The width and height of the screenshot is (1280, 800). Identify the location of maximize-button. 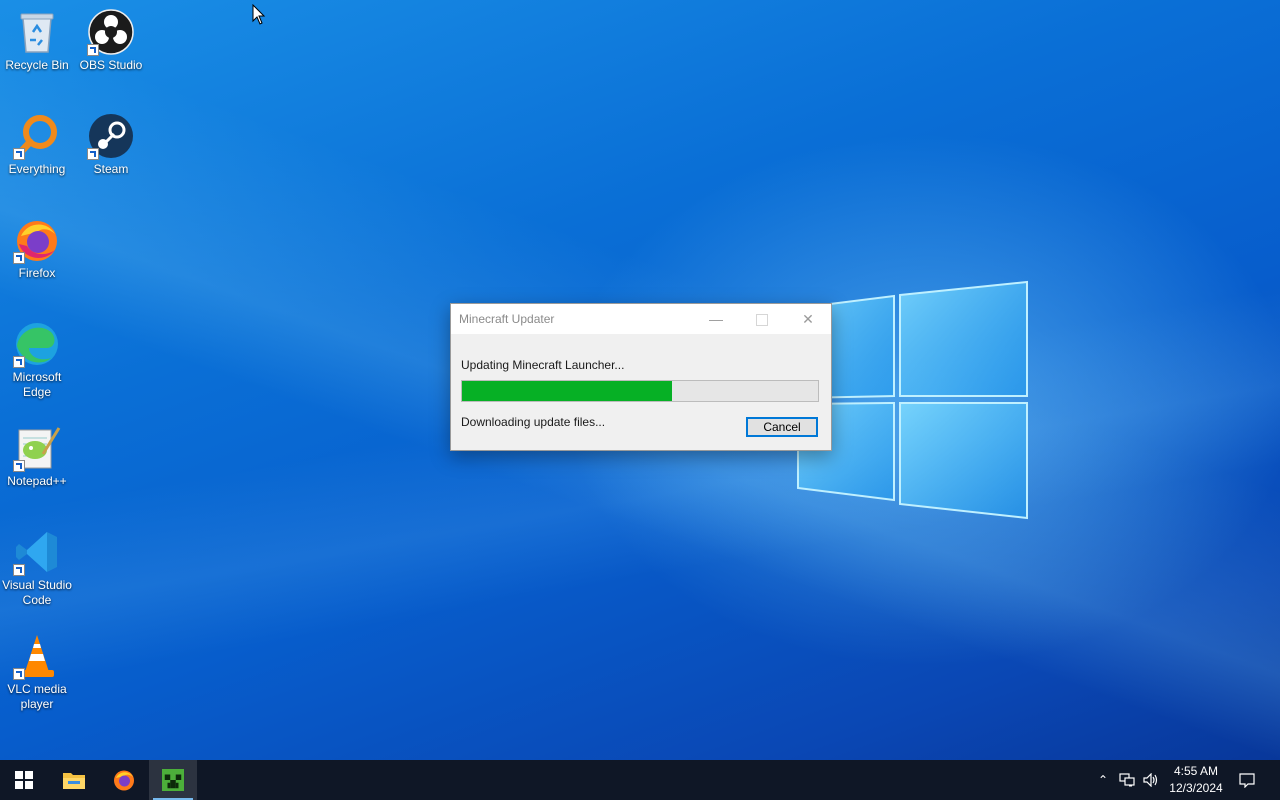
(762, 319).